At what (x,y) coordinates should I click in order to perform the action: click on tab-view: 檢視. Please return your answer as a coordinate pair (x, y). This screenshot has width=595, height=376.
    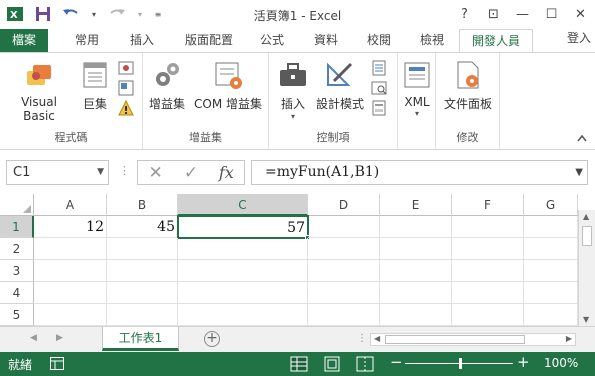
    Looking at the image, I should click on (432, 40).